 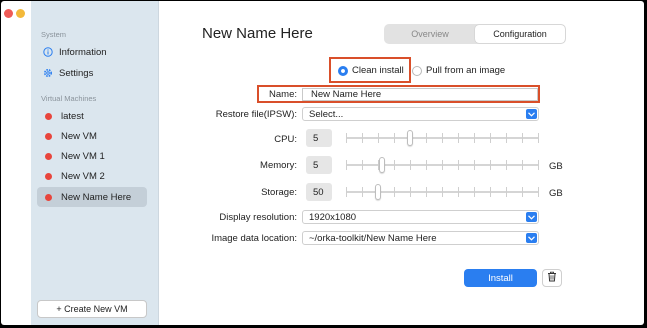 What do you see at coordinates (8, 13) in the screenshot?
I see `close-window-button` at bounding box center [8, 13].